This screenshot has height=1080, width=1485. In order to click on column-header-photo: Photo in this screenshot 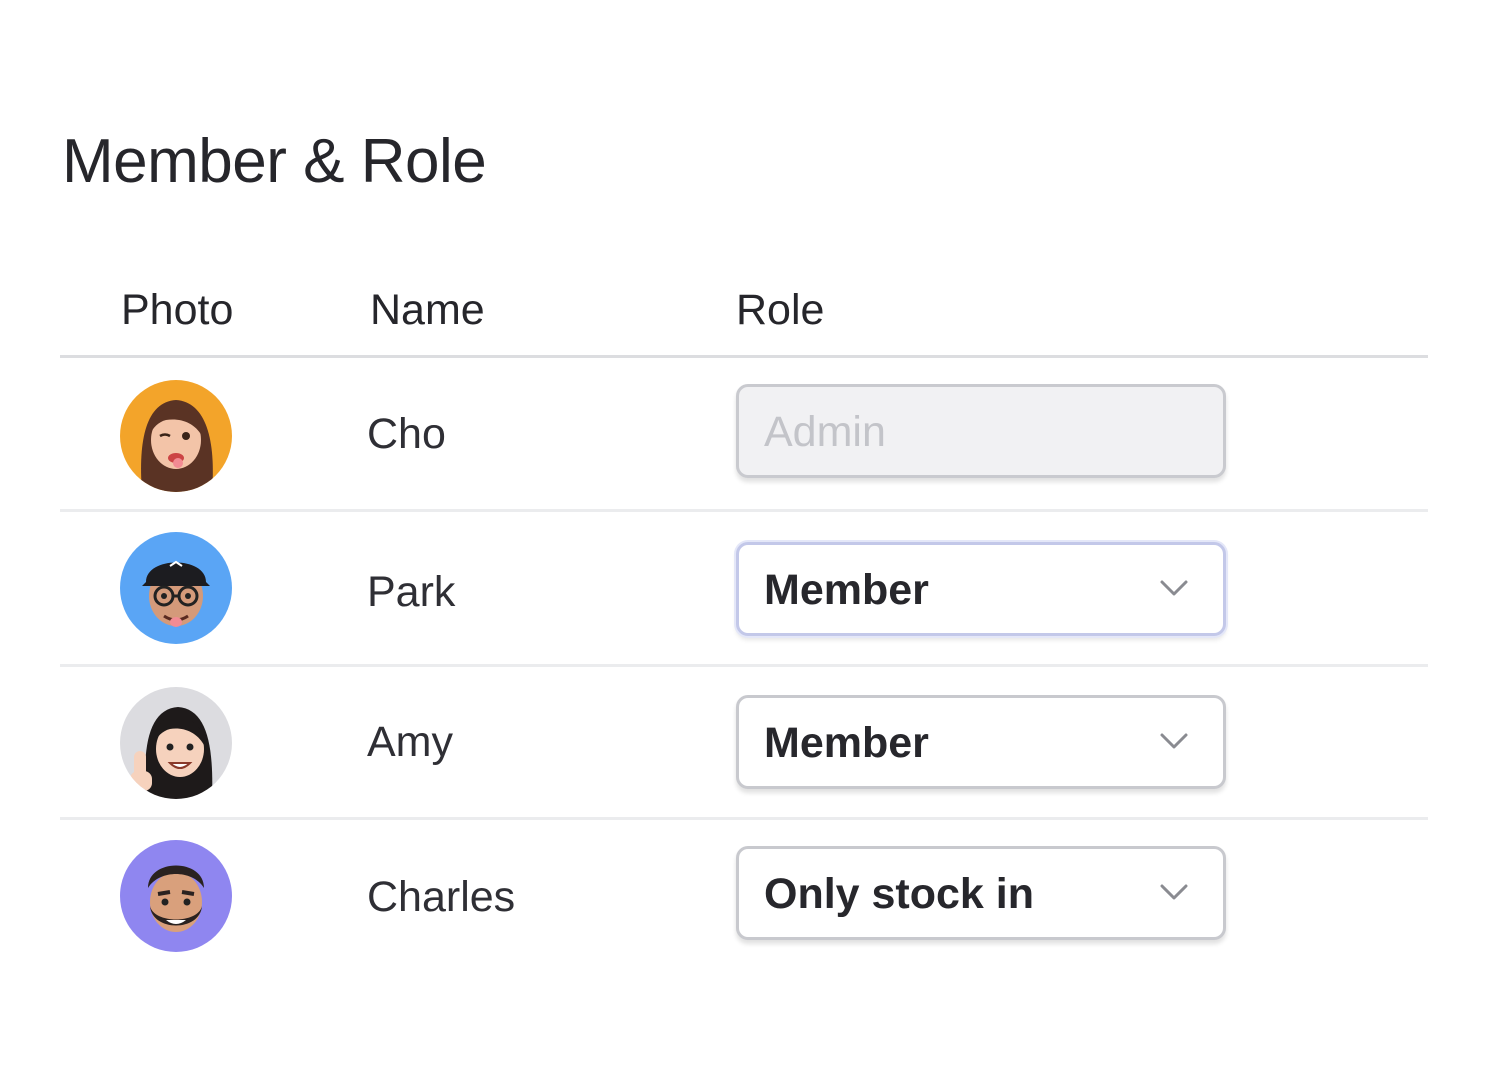, I will do `click(177, 310)`.